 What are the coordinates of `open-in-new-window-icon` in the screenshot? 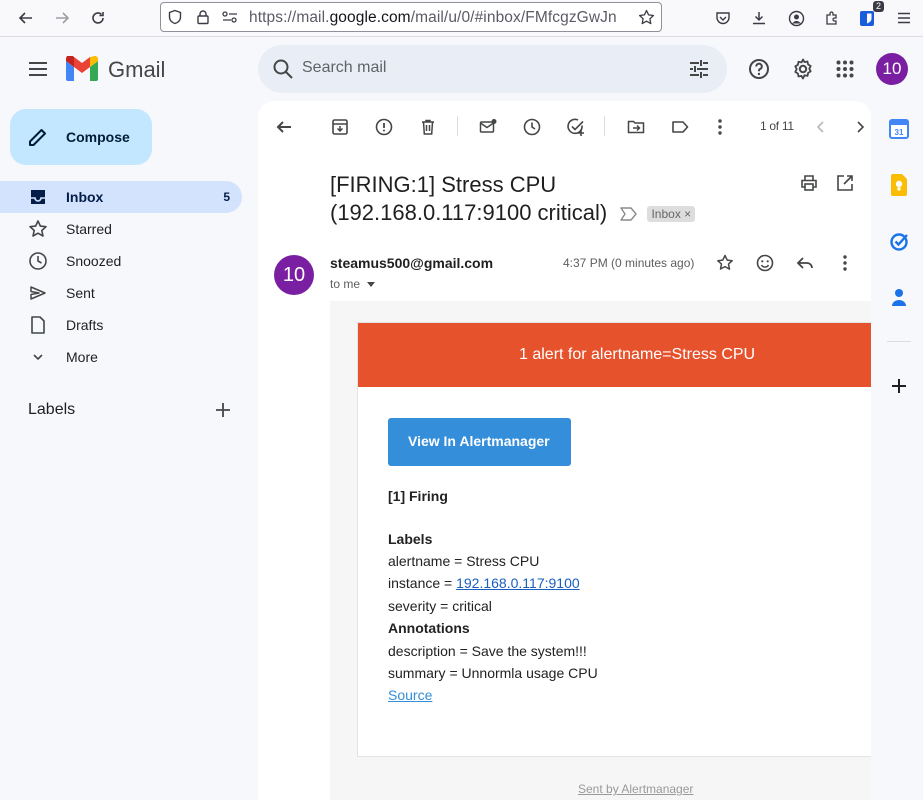 It's located at (845, 183).